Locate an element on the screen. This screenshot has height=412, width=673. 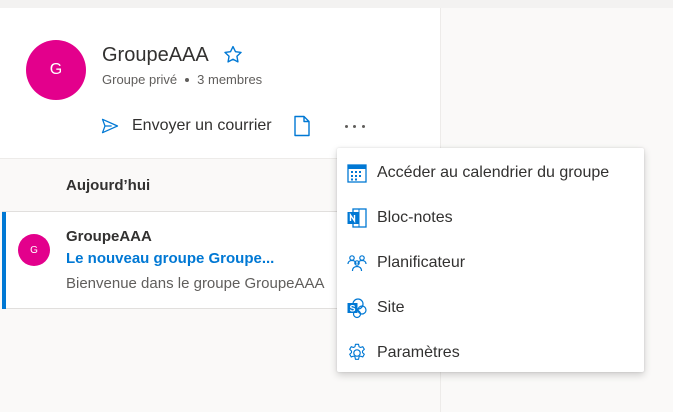
top-strip is located at coordinates (336, 4).